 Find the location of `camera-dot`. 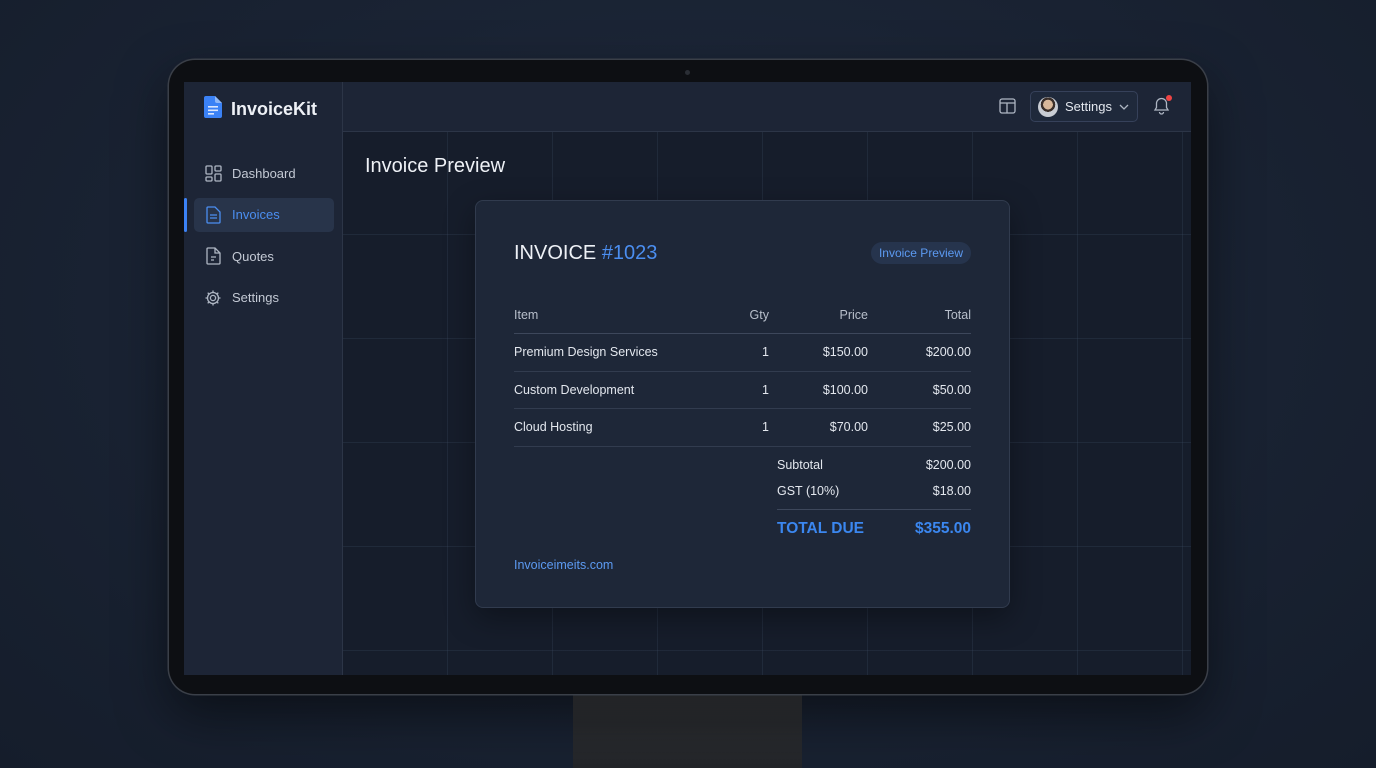

camera-dot is located at coordinates (687, 72).